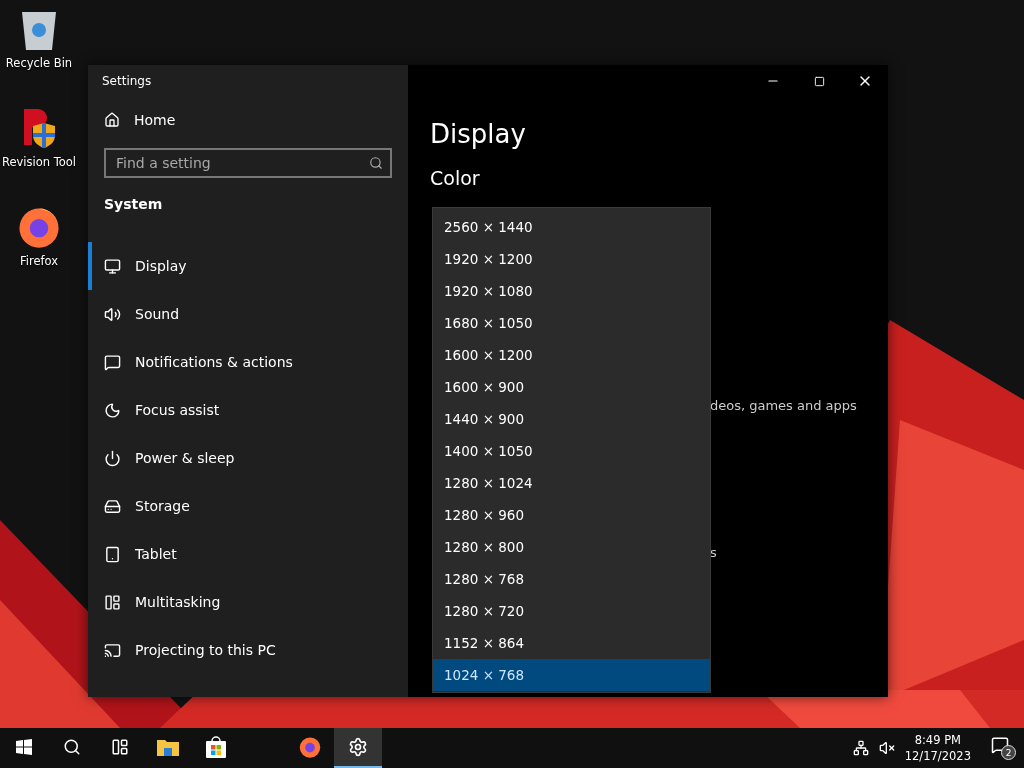  What do you see at coordinates (39, 137) in the screenshot?
I see `desktop-shortcut: Revision Tool` at bounding box center [39, 137].